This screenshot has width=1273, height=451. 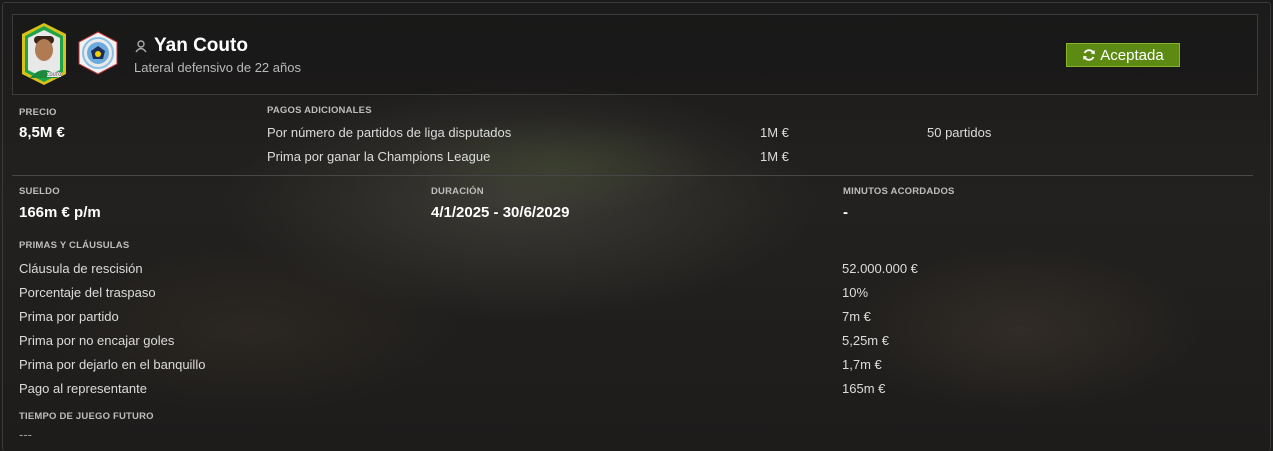 I want to click on club-crest-icon, so click(x=98, y=53).